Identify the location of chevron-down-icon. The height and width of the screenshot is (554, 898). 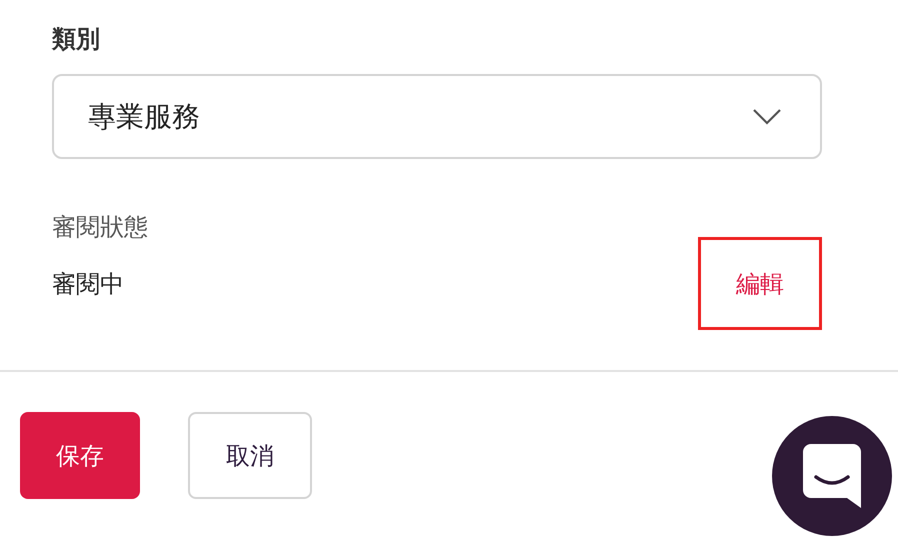
(767, 117).